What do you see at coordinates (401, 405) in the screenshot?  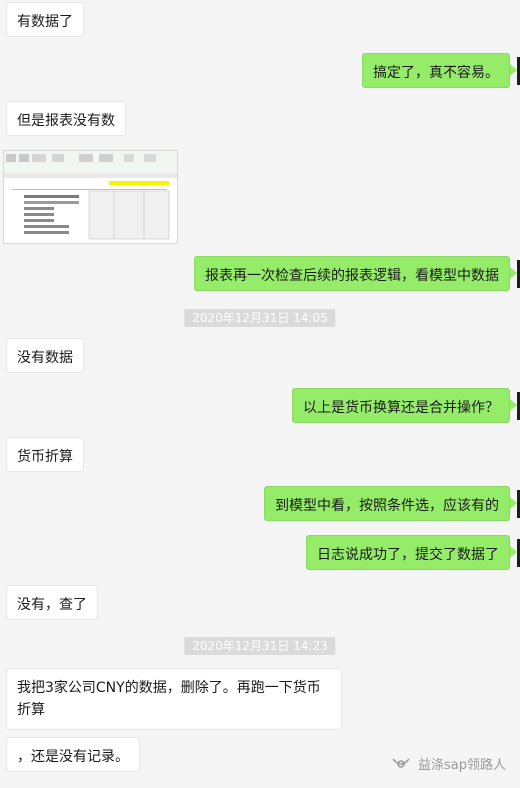 I see `message-bubble-self: 以上是货币换算还是合并操作？` at bounding box center [401, 405].